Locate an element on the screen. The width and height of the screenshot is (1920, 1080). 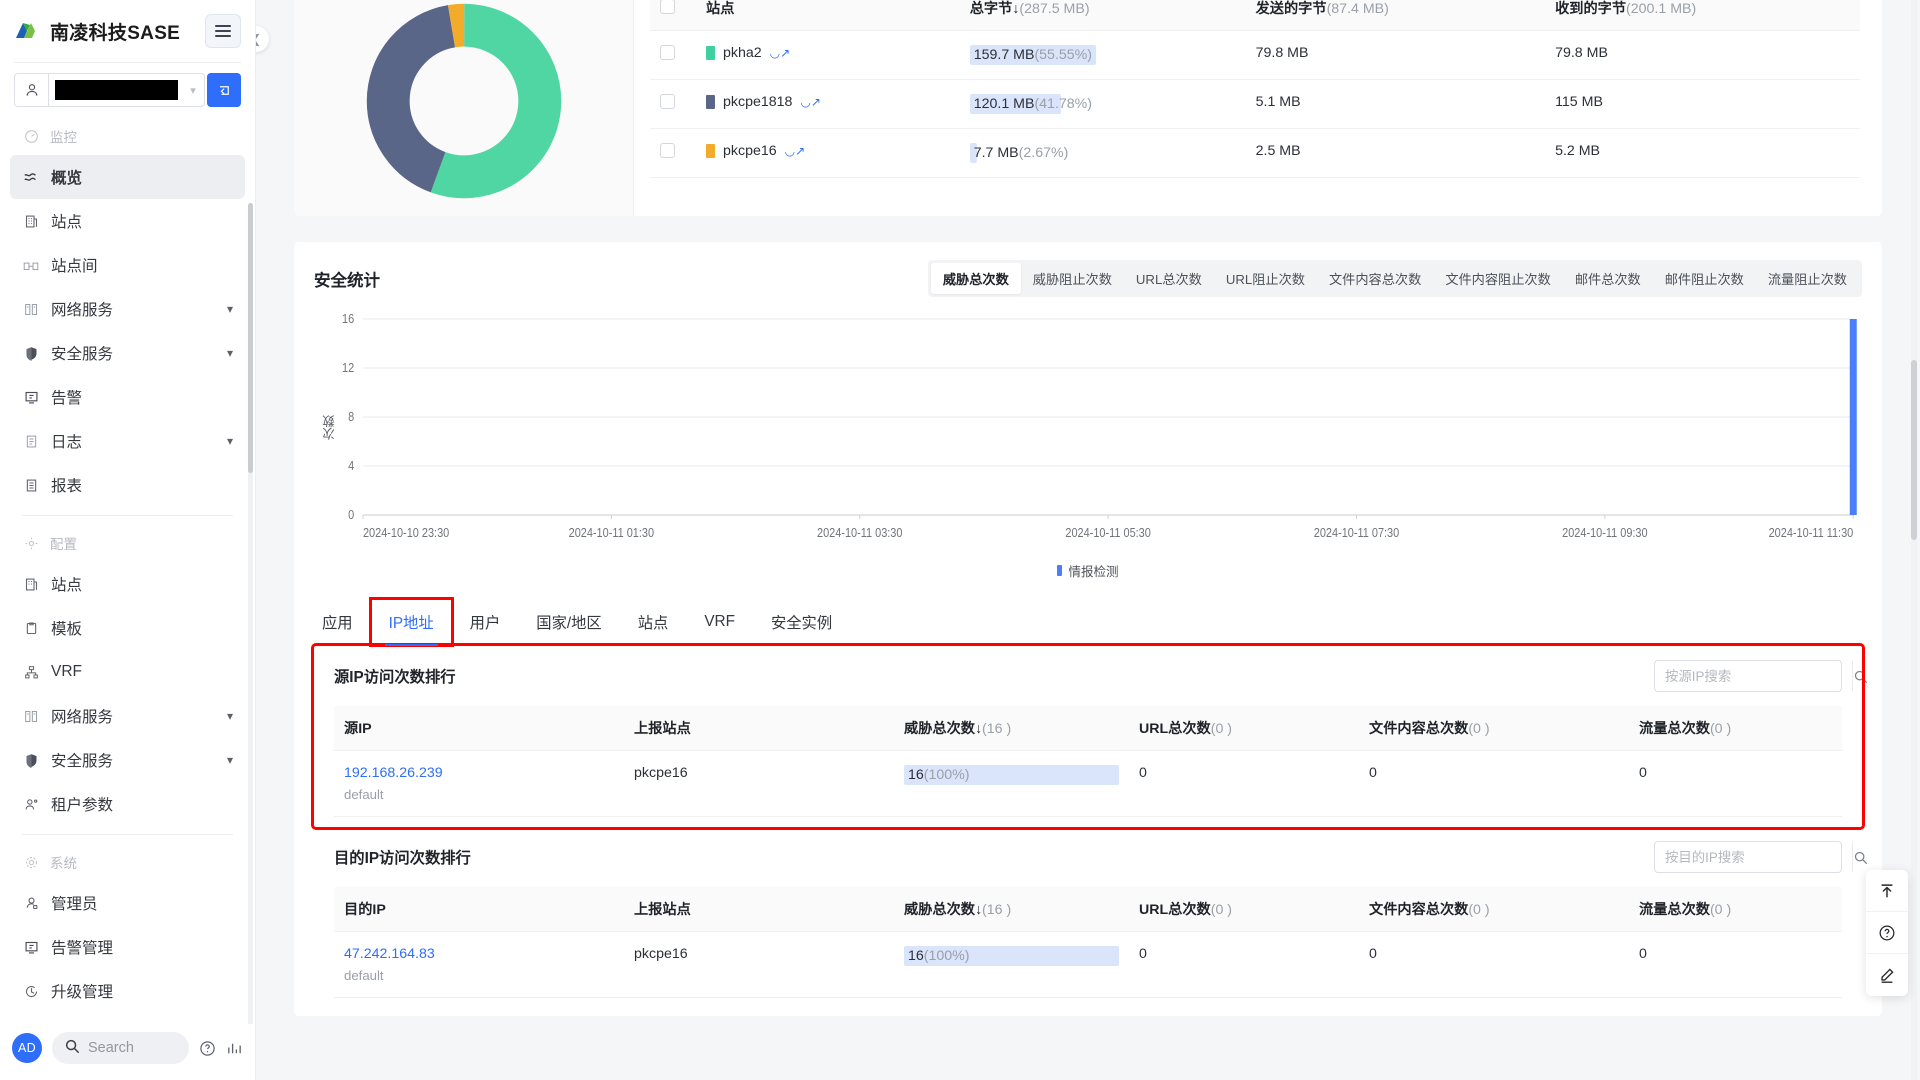
col-source-ip: 源IP is located at coordinates (479, 728).